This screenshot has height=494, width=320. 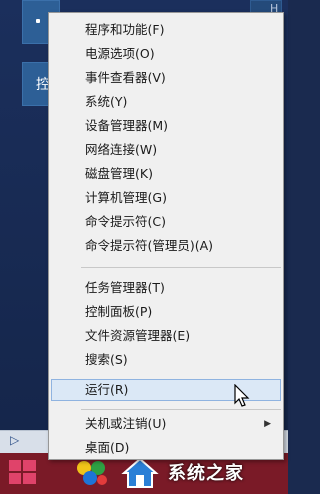 What do you see at coordinates (127, 125) in the screenshot?
I see `menu-item-label: 设备管理器(M)` at bounding box center [127, 125].